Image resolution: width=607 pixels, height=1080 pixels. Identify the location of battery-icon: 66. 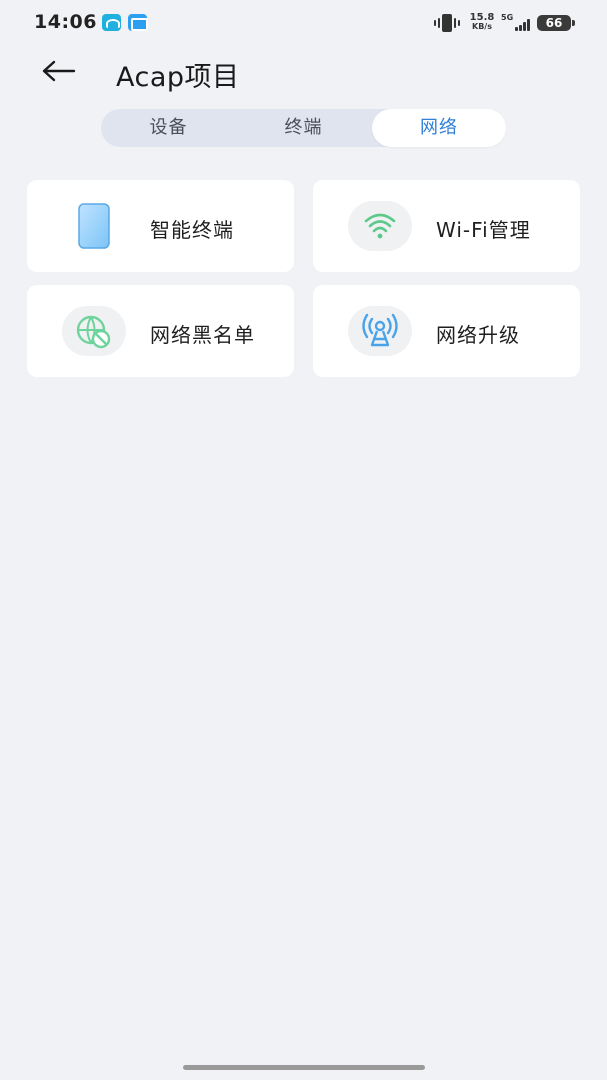
(556, 23).